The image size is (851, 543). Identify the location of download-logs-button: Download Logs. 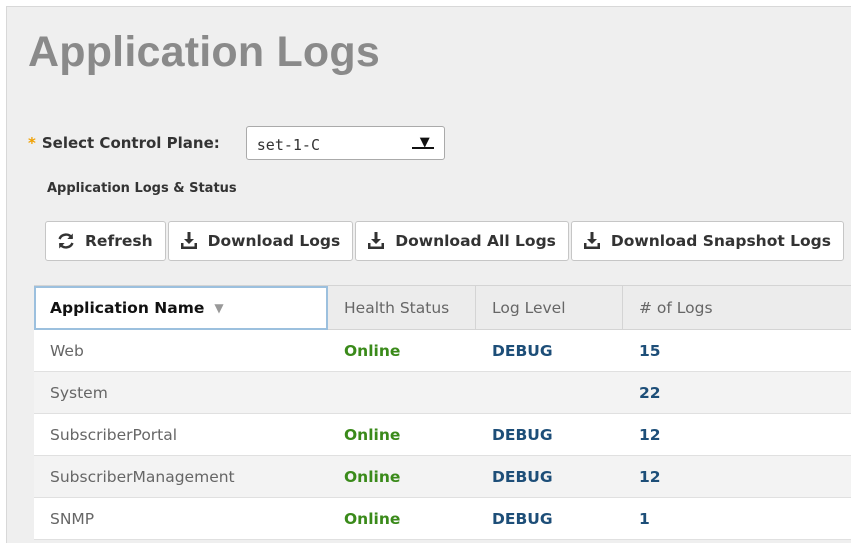
(260, 241).